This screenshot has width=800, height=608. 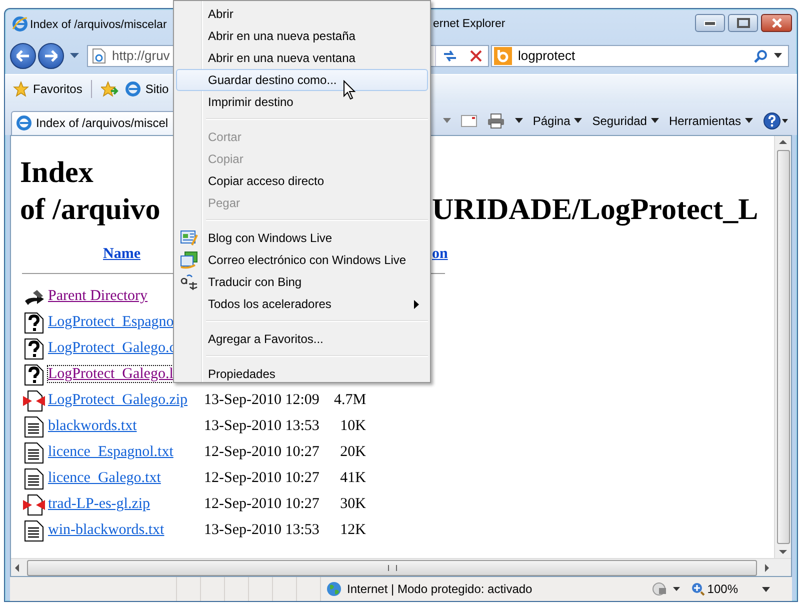 What do you see at coordinates (189, 238) in the screenshot?
I see `blog-icon` at bounding box center [189, 238].